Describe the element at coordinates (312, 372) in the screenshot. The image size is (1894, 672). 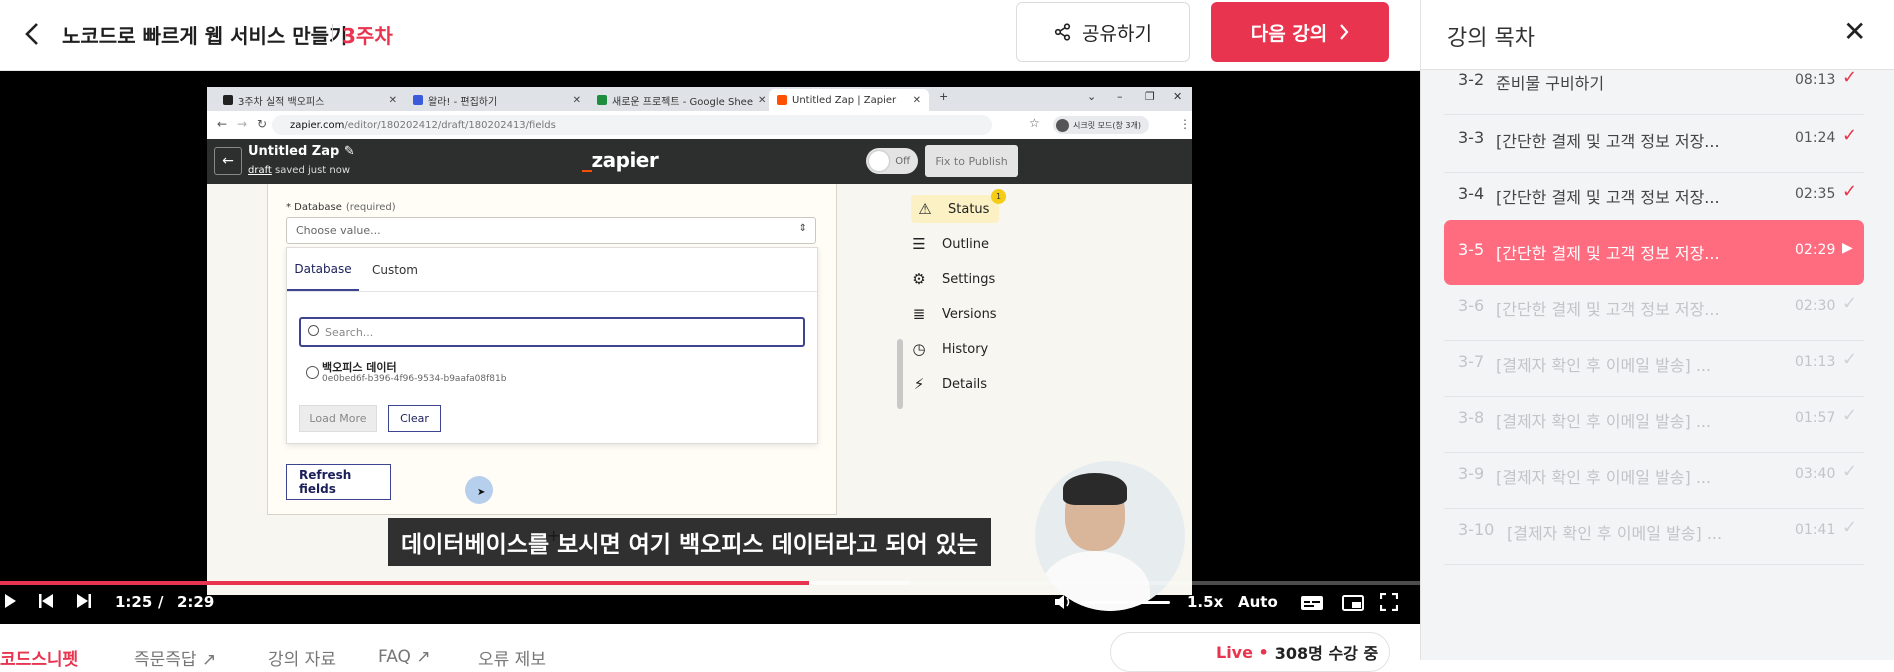
I see `option-radio` at that location.